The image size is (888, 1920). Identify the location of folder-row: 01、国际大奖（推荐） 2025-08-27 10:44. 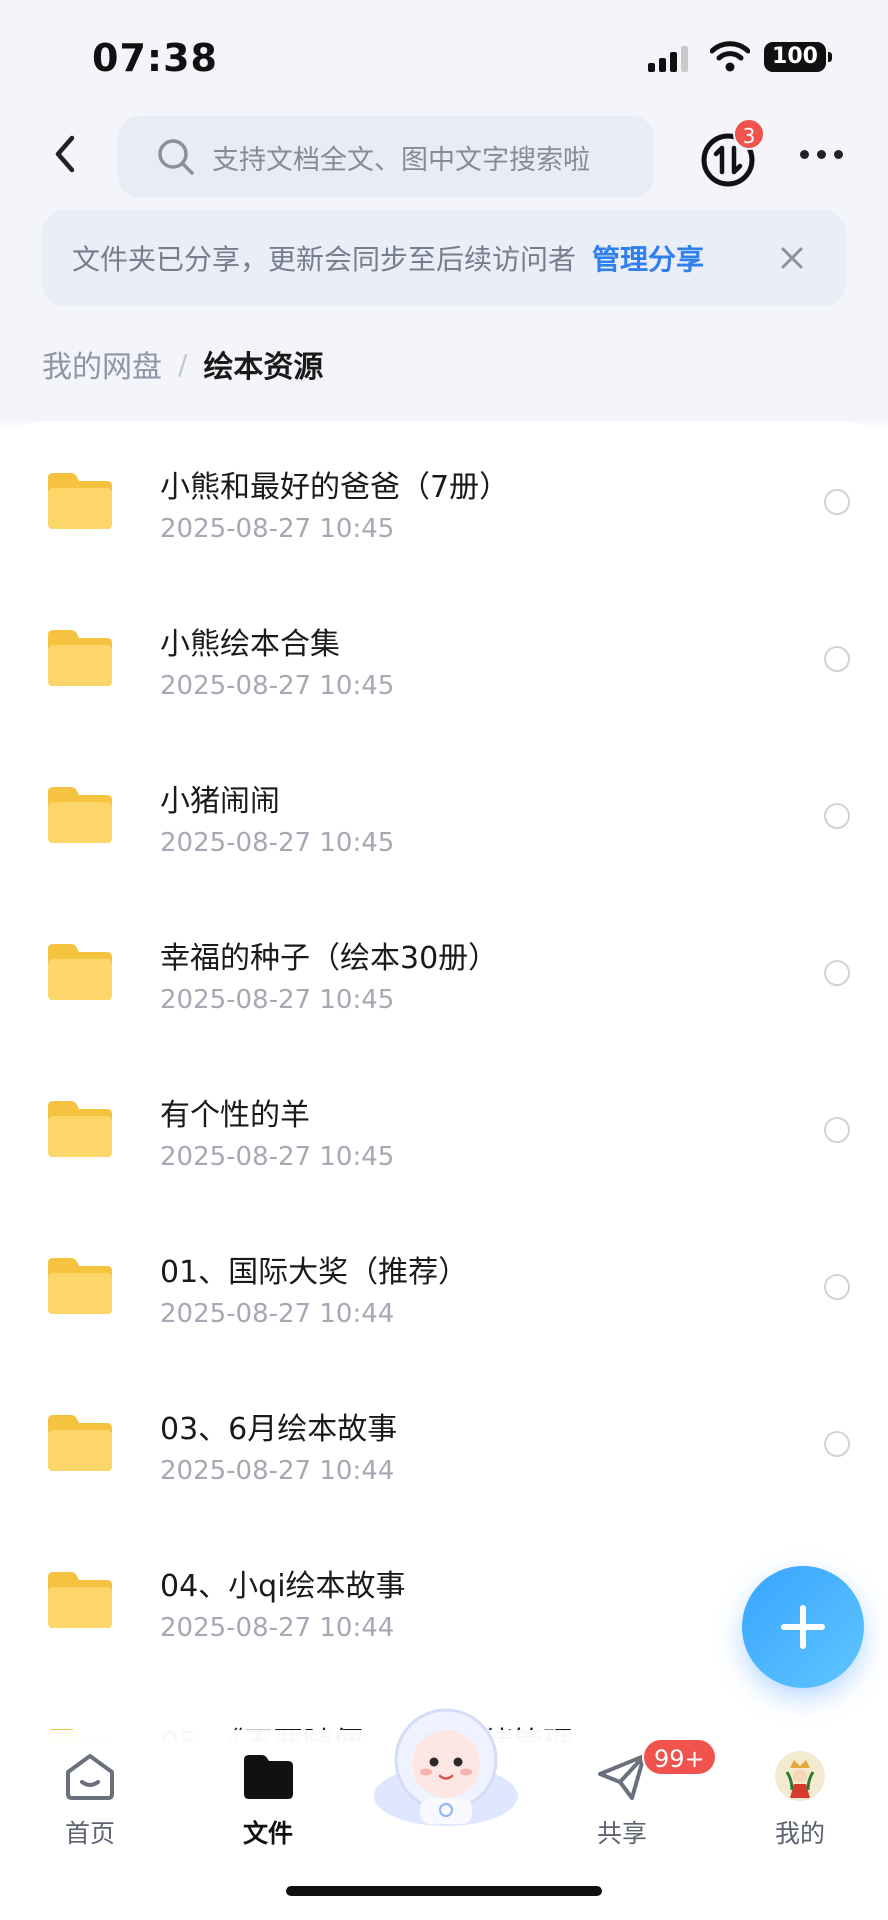
(444, 1285).